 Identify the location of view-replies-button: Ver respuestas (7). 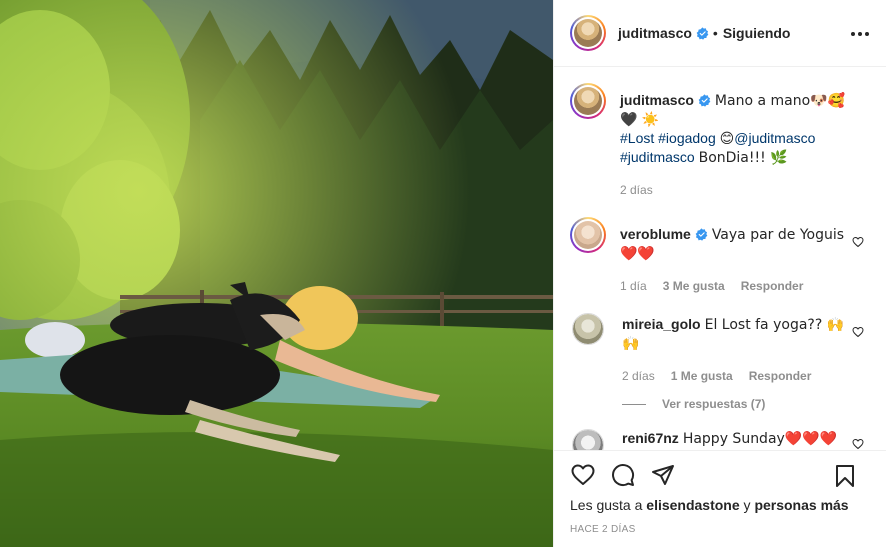
(746, 404).